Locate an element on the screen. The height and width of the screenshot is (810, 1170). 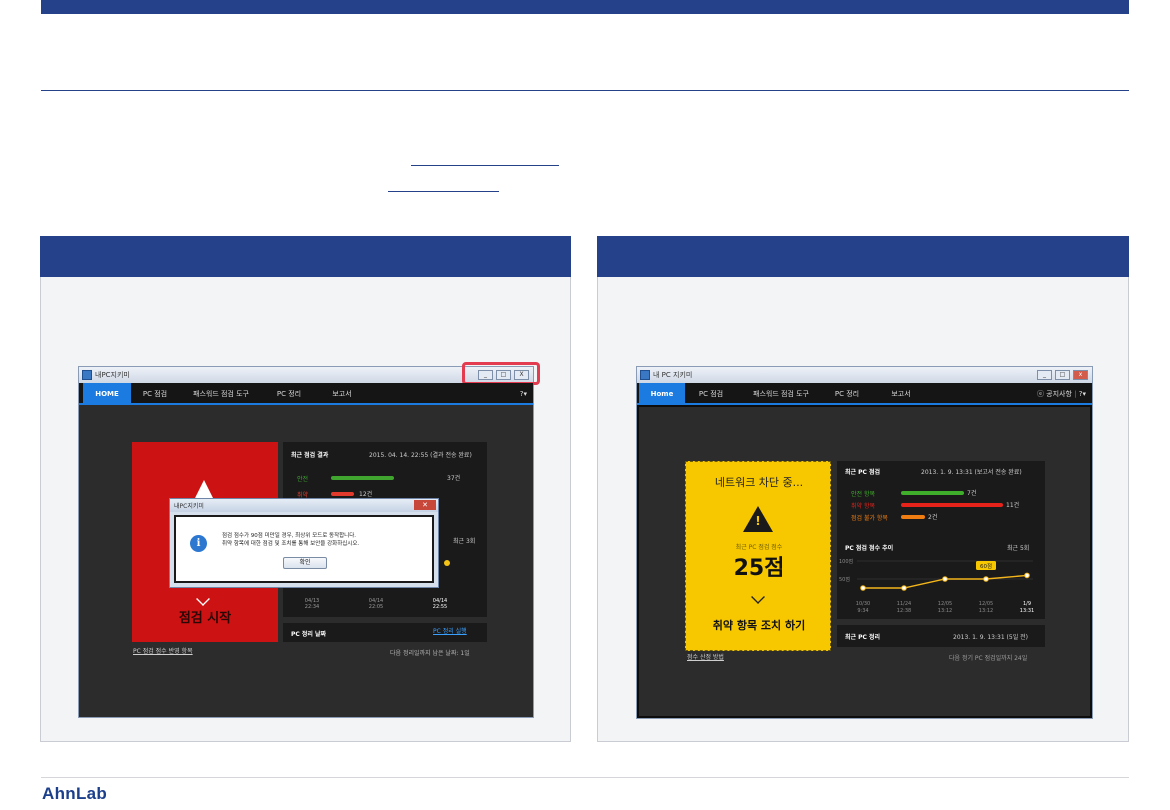
x-tick-date: 1/9 is located at coordinates (1027, 604).